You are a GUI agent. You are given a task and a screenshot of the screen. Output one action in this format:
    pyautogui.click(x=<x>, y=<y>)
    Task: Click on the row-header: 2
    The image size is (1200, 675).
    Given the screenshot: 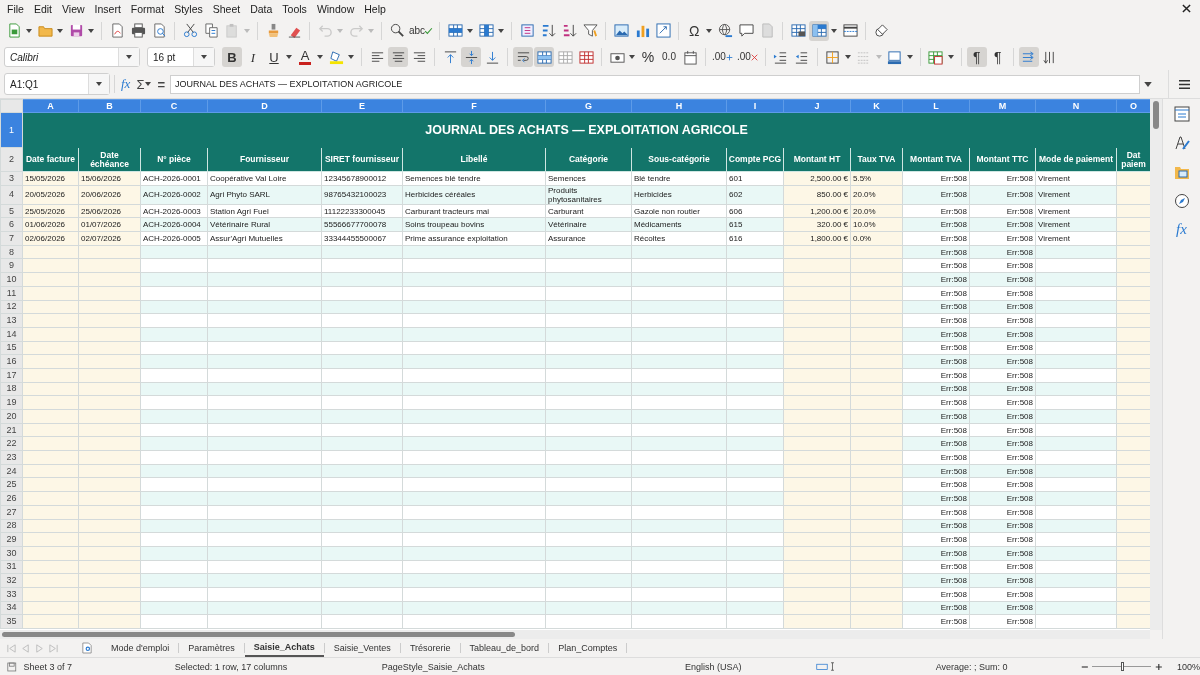 What is the action you would take?
    pyautogui.click(x=11, y=159)
    